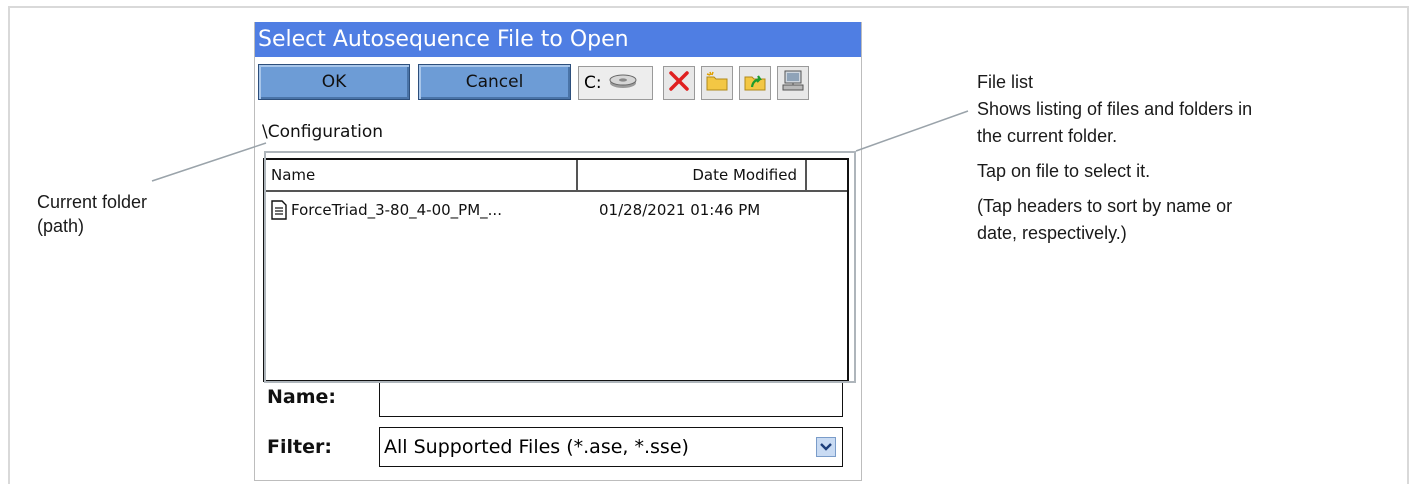 Image resolution: width=1411 pixels, height=491 pixels. What do you see at coordinates (1047, 136) in the screenshot?
I see `callout-line: the current folder.` at bounding box center [1047, 136].